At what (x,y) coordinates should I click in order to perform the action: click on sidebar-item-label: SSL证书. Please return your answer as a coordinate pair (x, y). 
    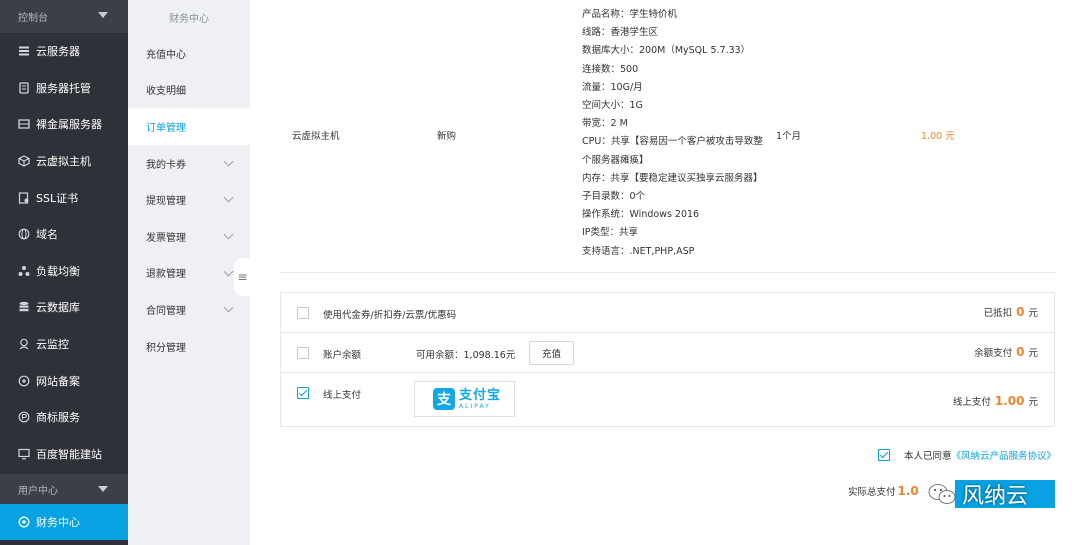
    Looking at the image, I should click on (57, 198).